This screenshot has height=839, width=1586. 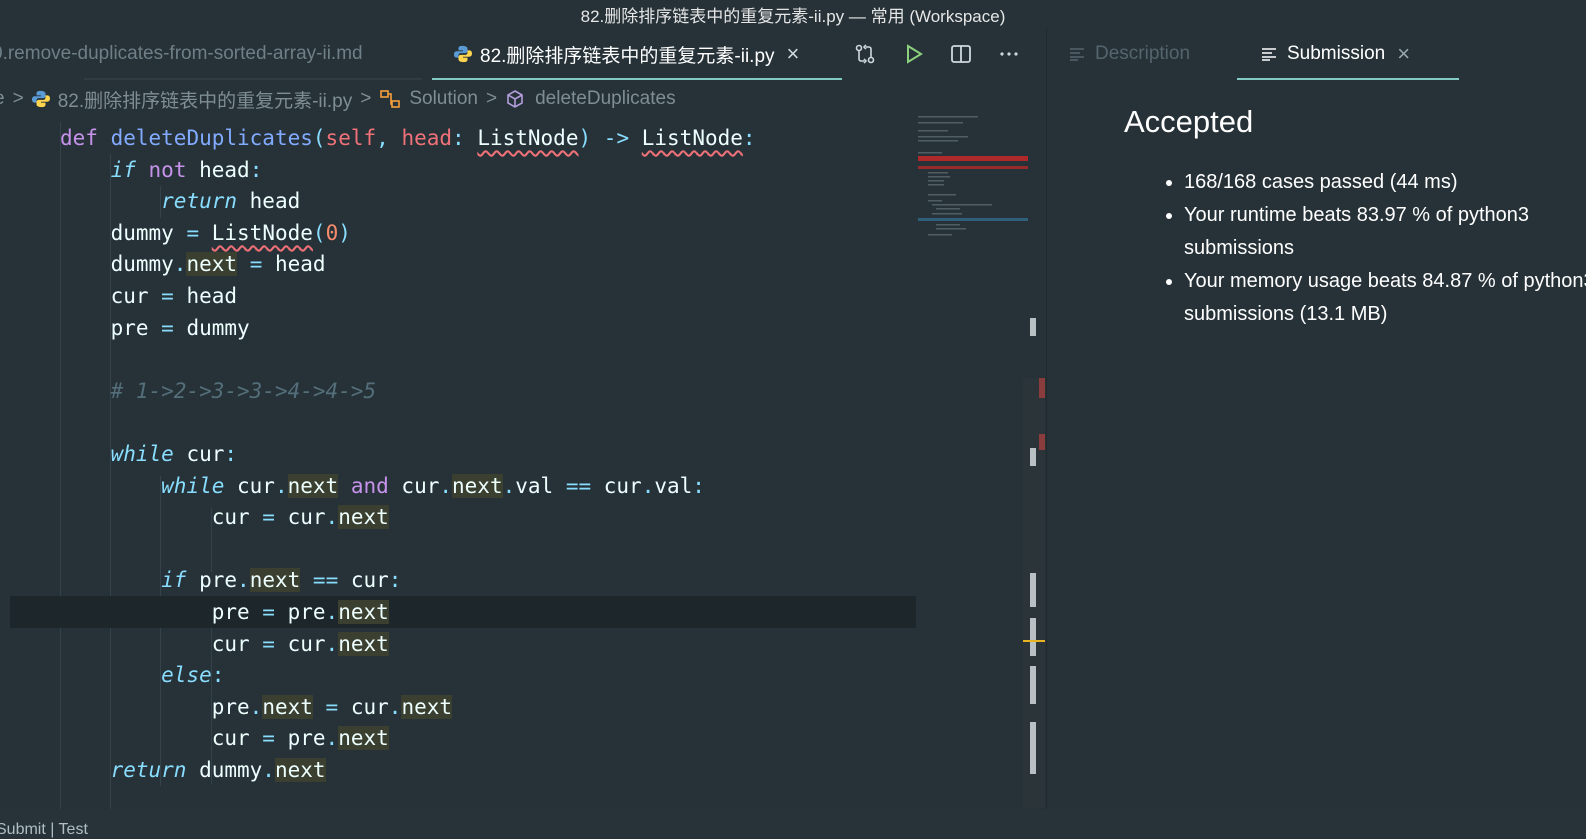 What do you see at coordinates (463, 296) in the screenshot?
I see `code-line: cur = head` at bounding box center [463, 296].